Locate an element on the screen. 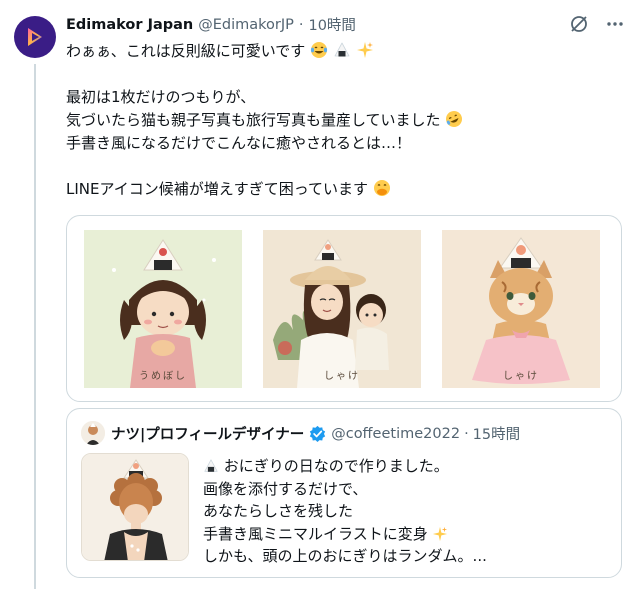 This screenshot has width=640, height=589. thread-line is located at coordinates (35, 326).